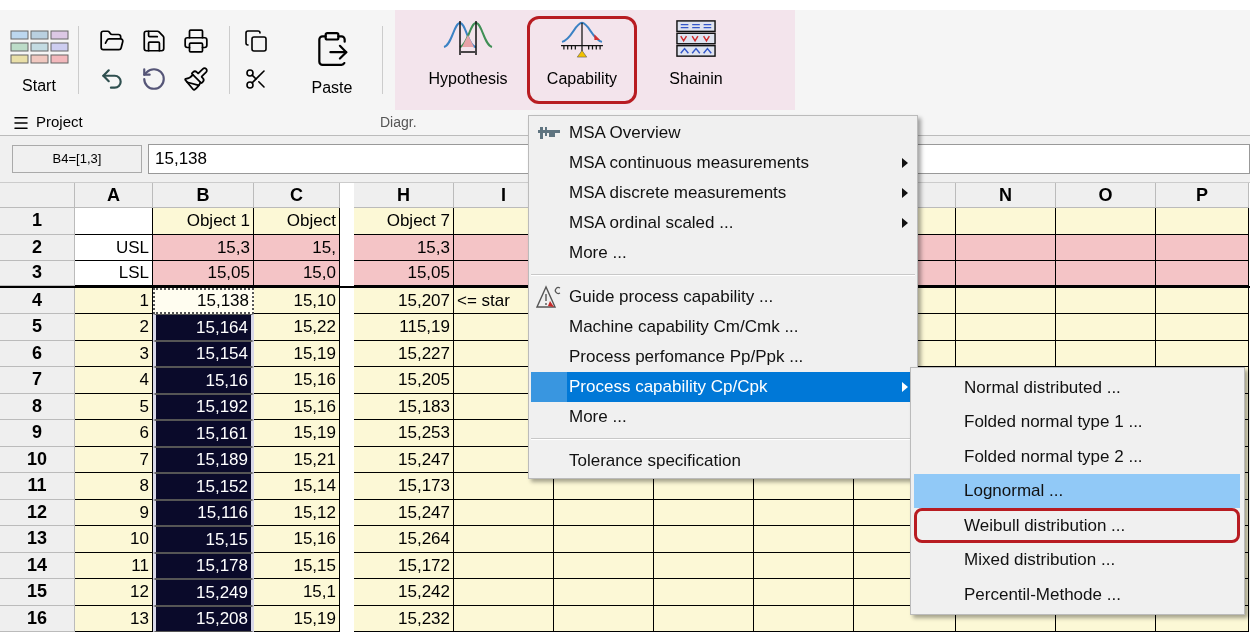  What do you see at coordinates (297, 486) in the screenshot?
I see `table-cell: 15,14` at bounding box center [297, 486].